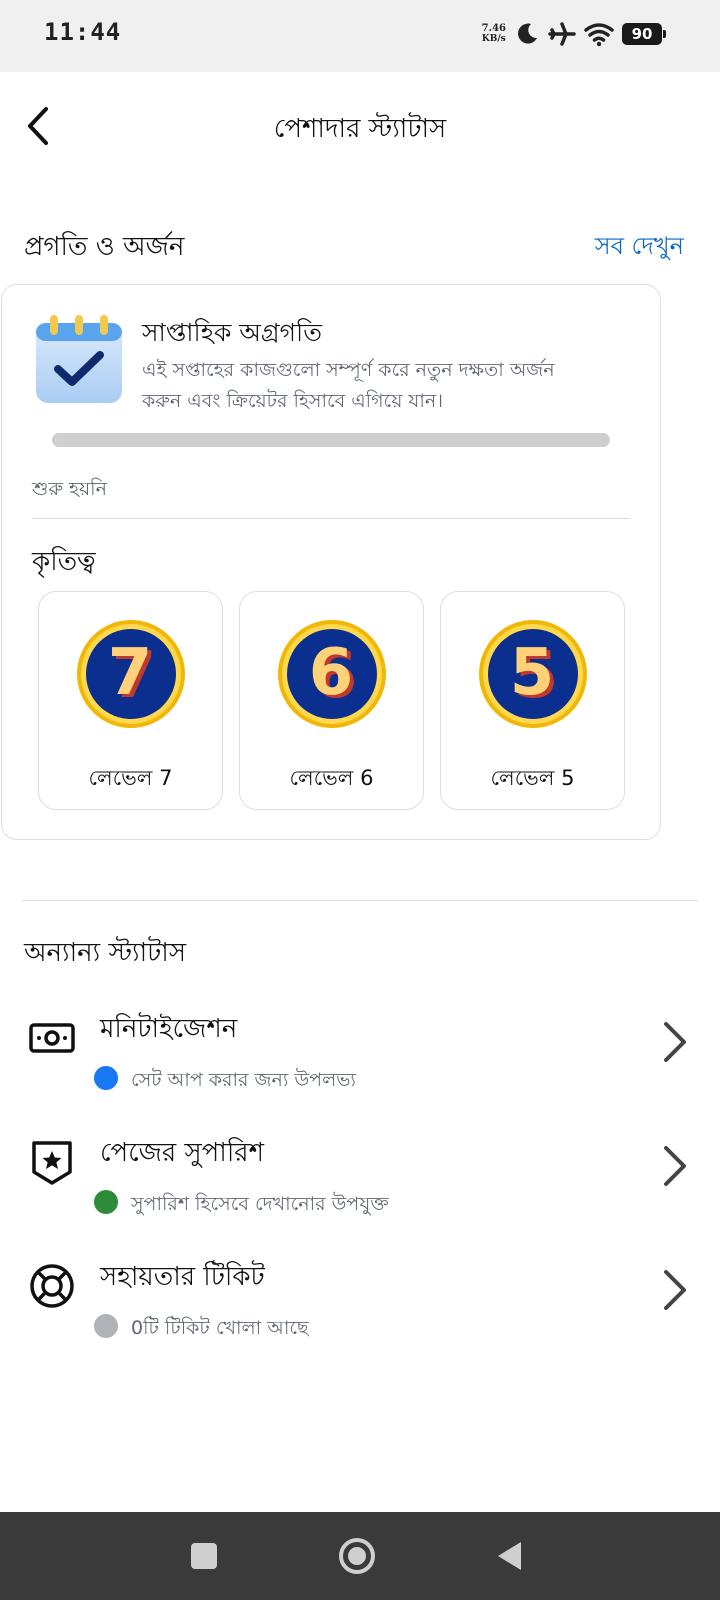 Image resolution: width=720 pixels, height=1600 pixels. I want to click on description-line: করুন এবং ক্রিয়েটর হিসাবে এগিয়ে যান।, so click(293, 401).